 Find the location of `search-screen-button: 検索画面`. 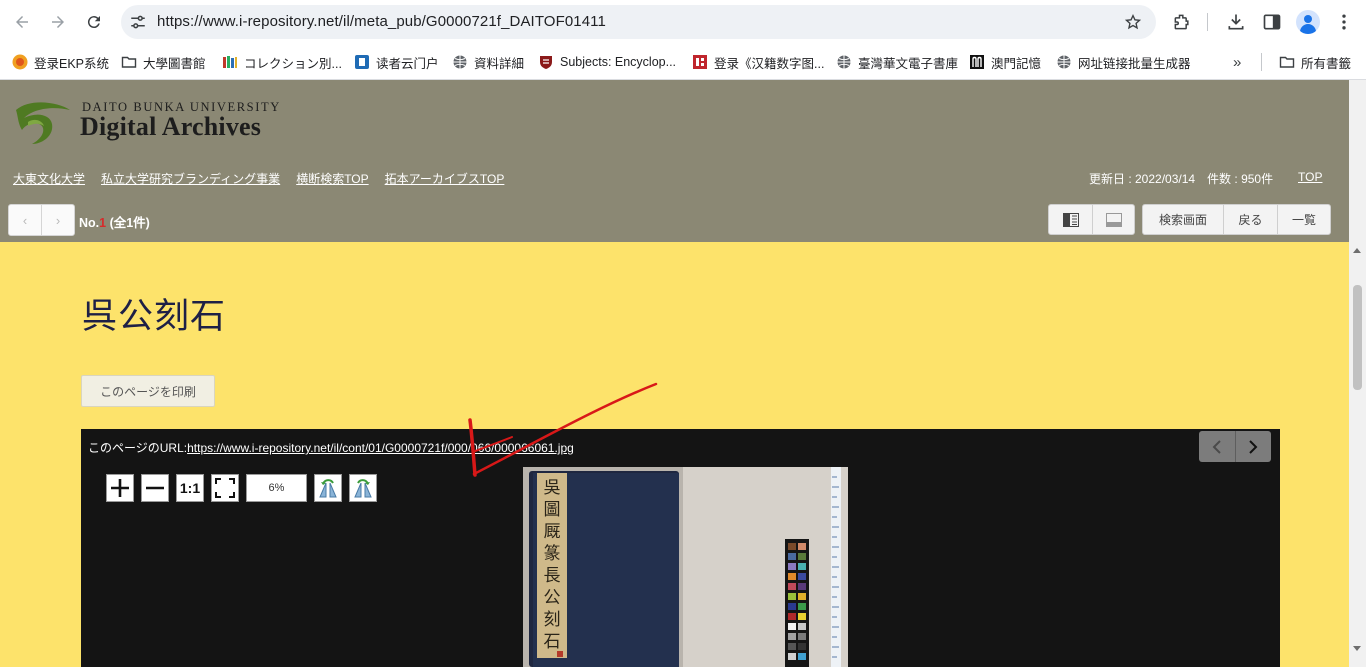

search-screen-button: 検索画面 is located at coordinates (1183, 219).